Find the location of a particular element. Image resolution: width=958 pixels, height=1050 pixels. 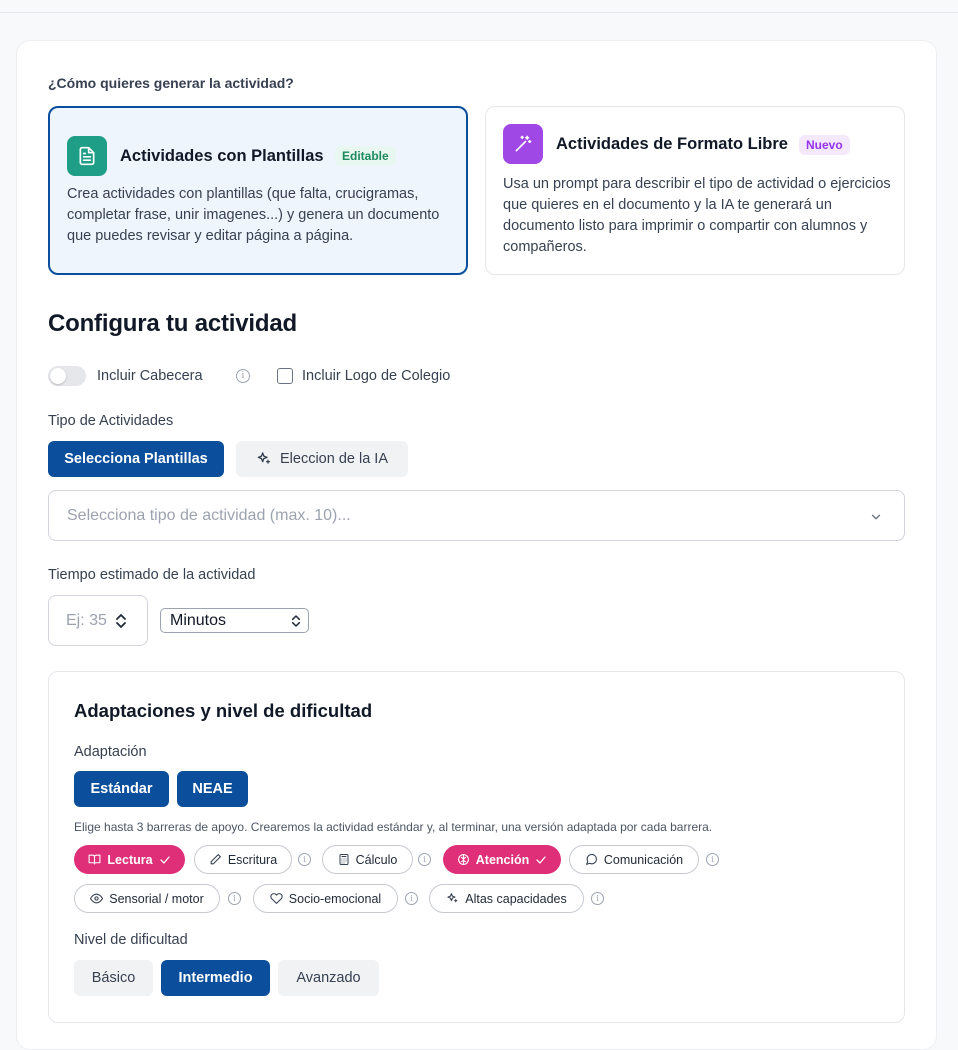

chip-label: Atención is located at coordinates (502, 859).